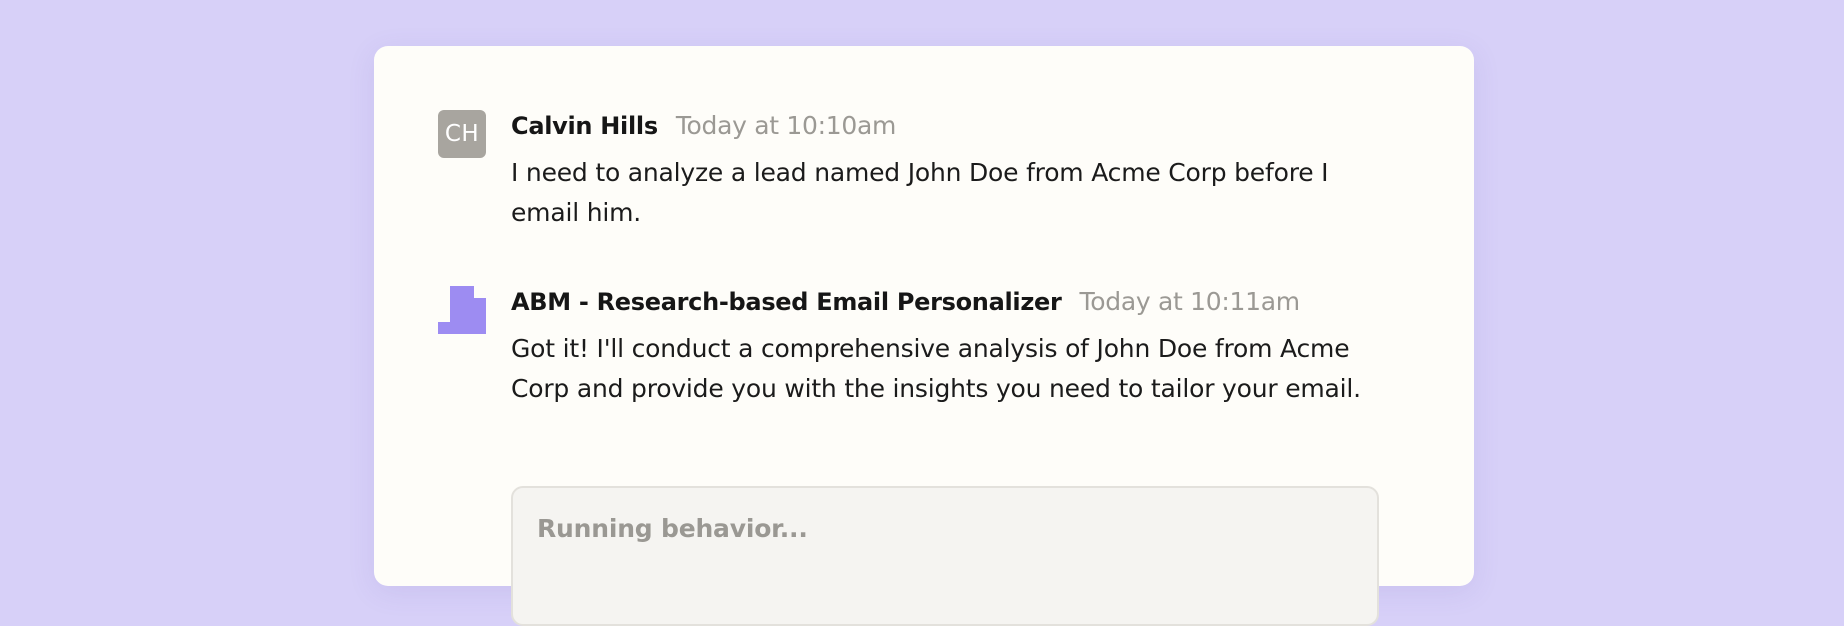 This screenshot has height=626, width=1844. What do you see at coordinates (584, 126) in the screenshot?
I see `message-author: Calvin Hills` at bounding box center [584, 126].